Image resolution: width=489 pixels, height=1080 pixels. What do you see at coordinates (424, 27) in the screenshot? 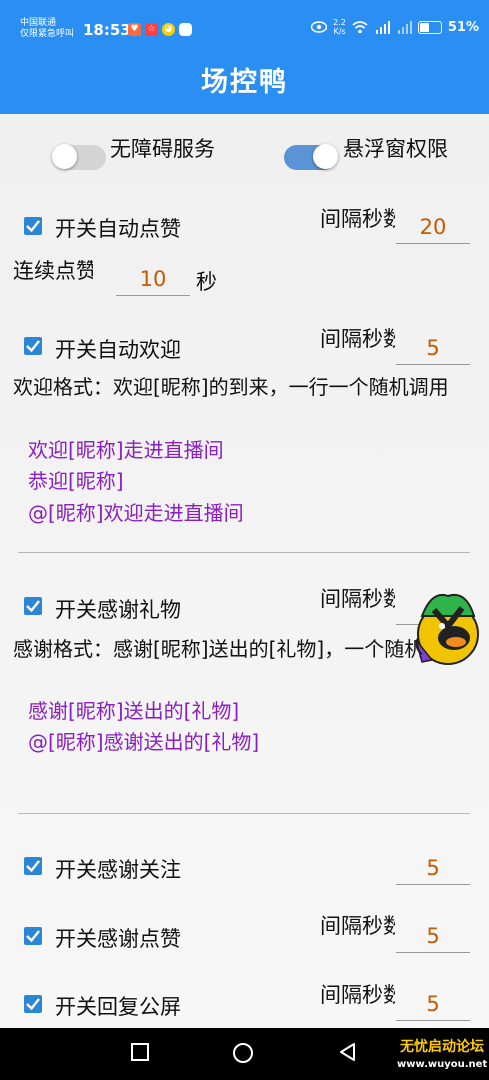
I see `battery-fill` at bounding box center [424, 27].